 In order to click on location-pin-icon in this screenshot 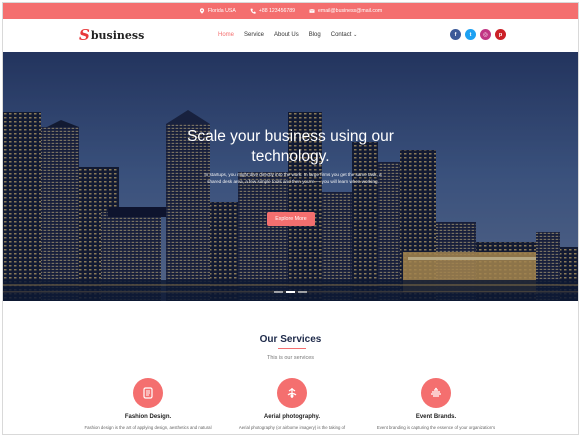, I will do `click(201, 11)`.